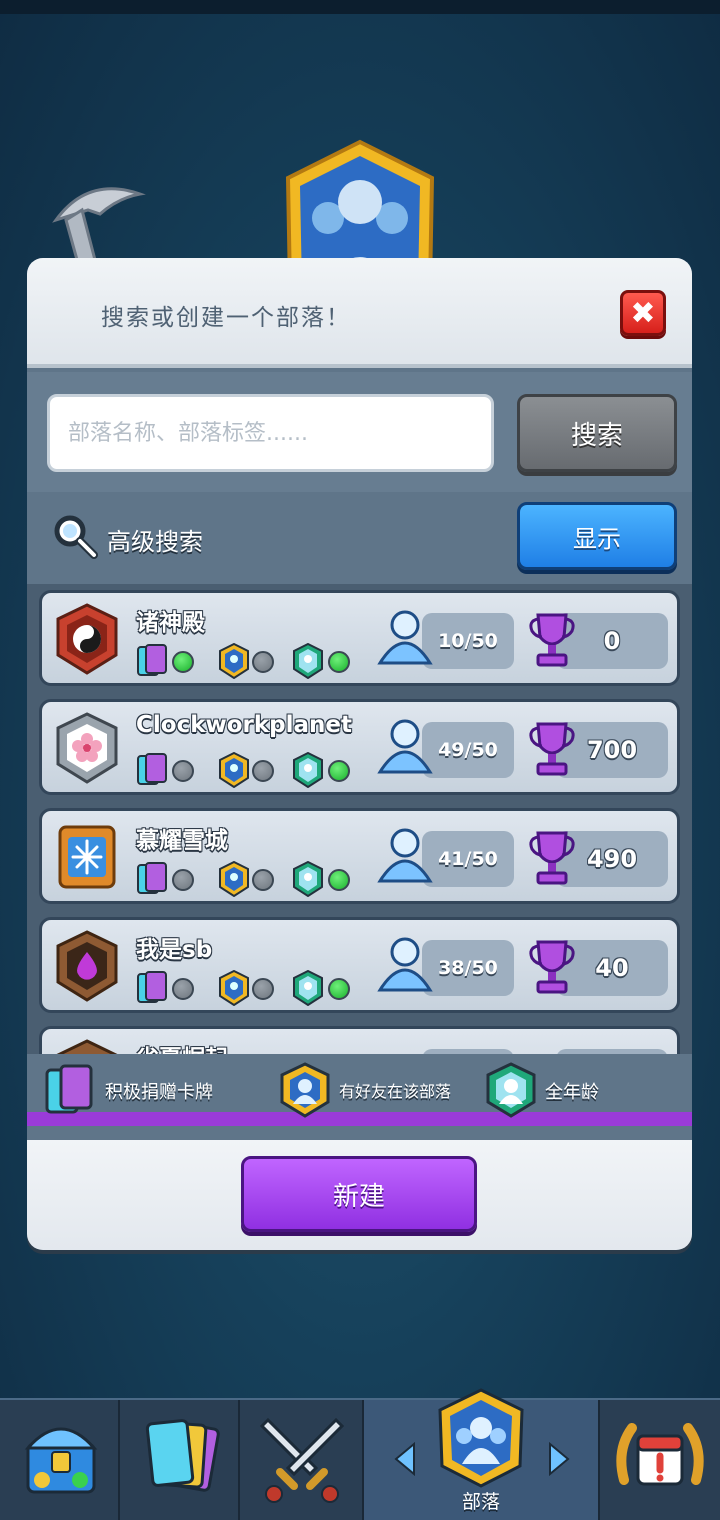  I want to click on nav-shop, so click(60, 1460).